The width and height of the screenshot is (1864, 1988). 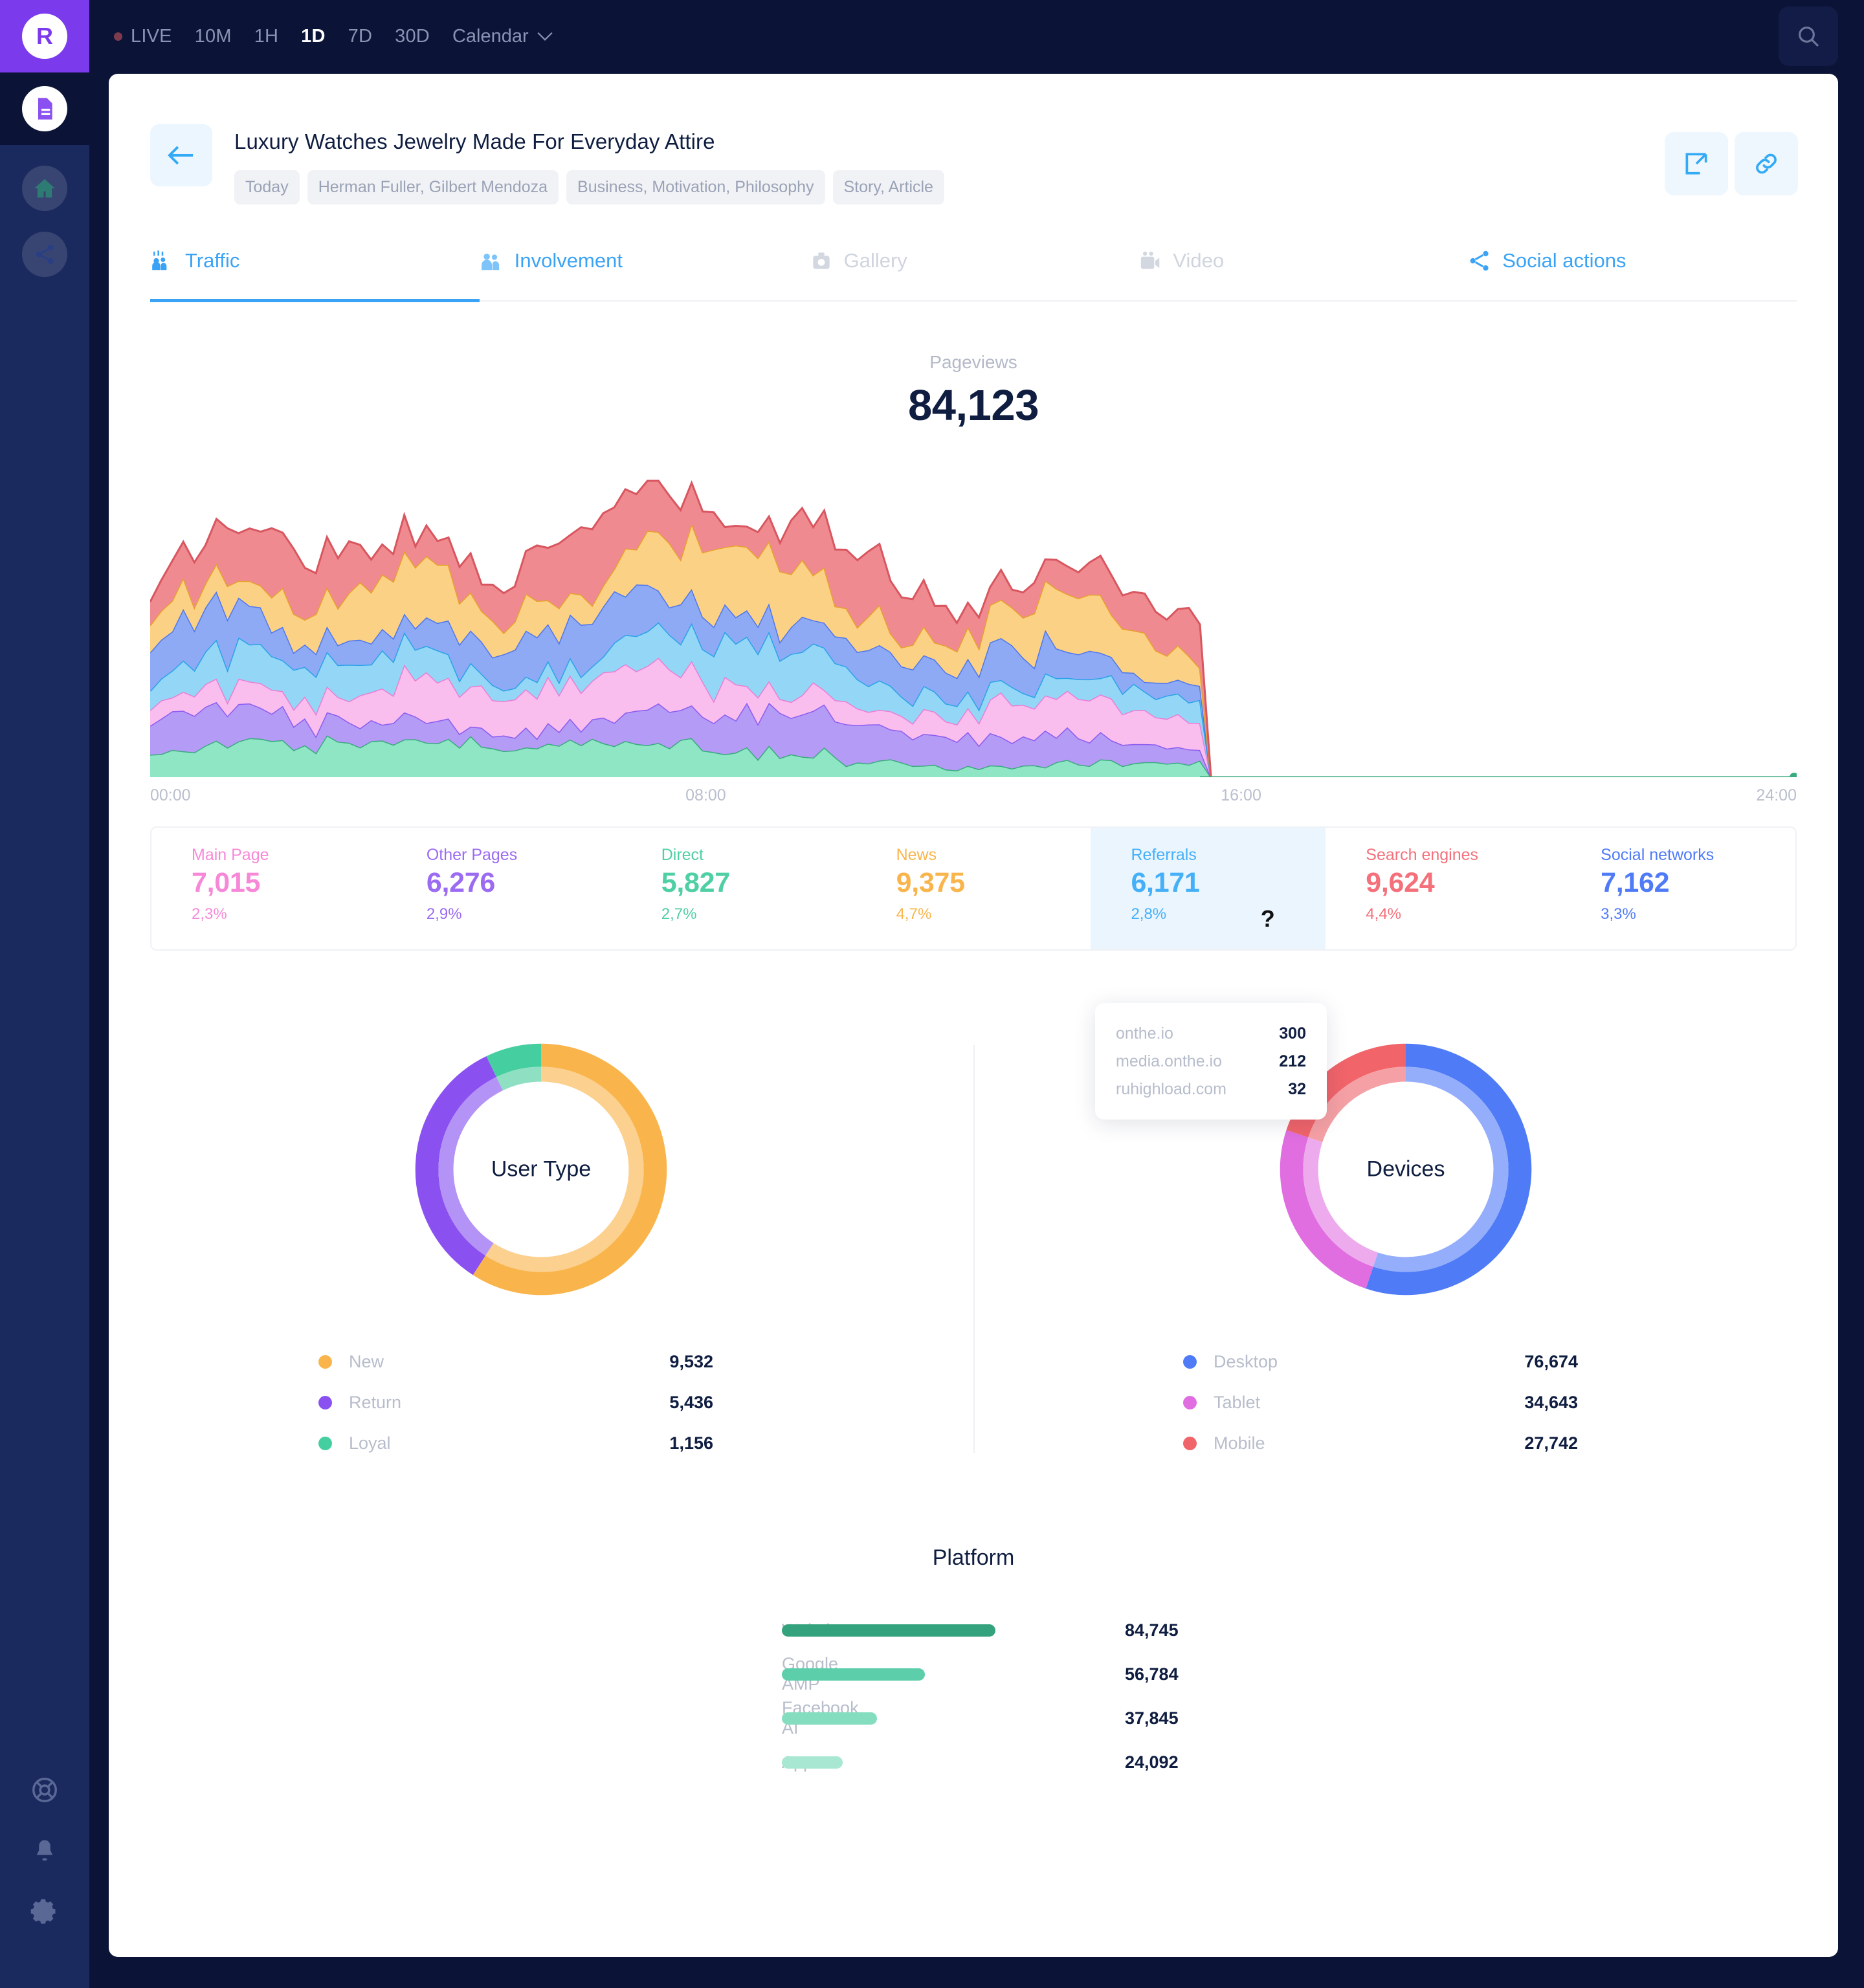 I want to click on platform-row: Facebook AI 37,845, so click(x=973, y=1718).